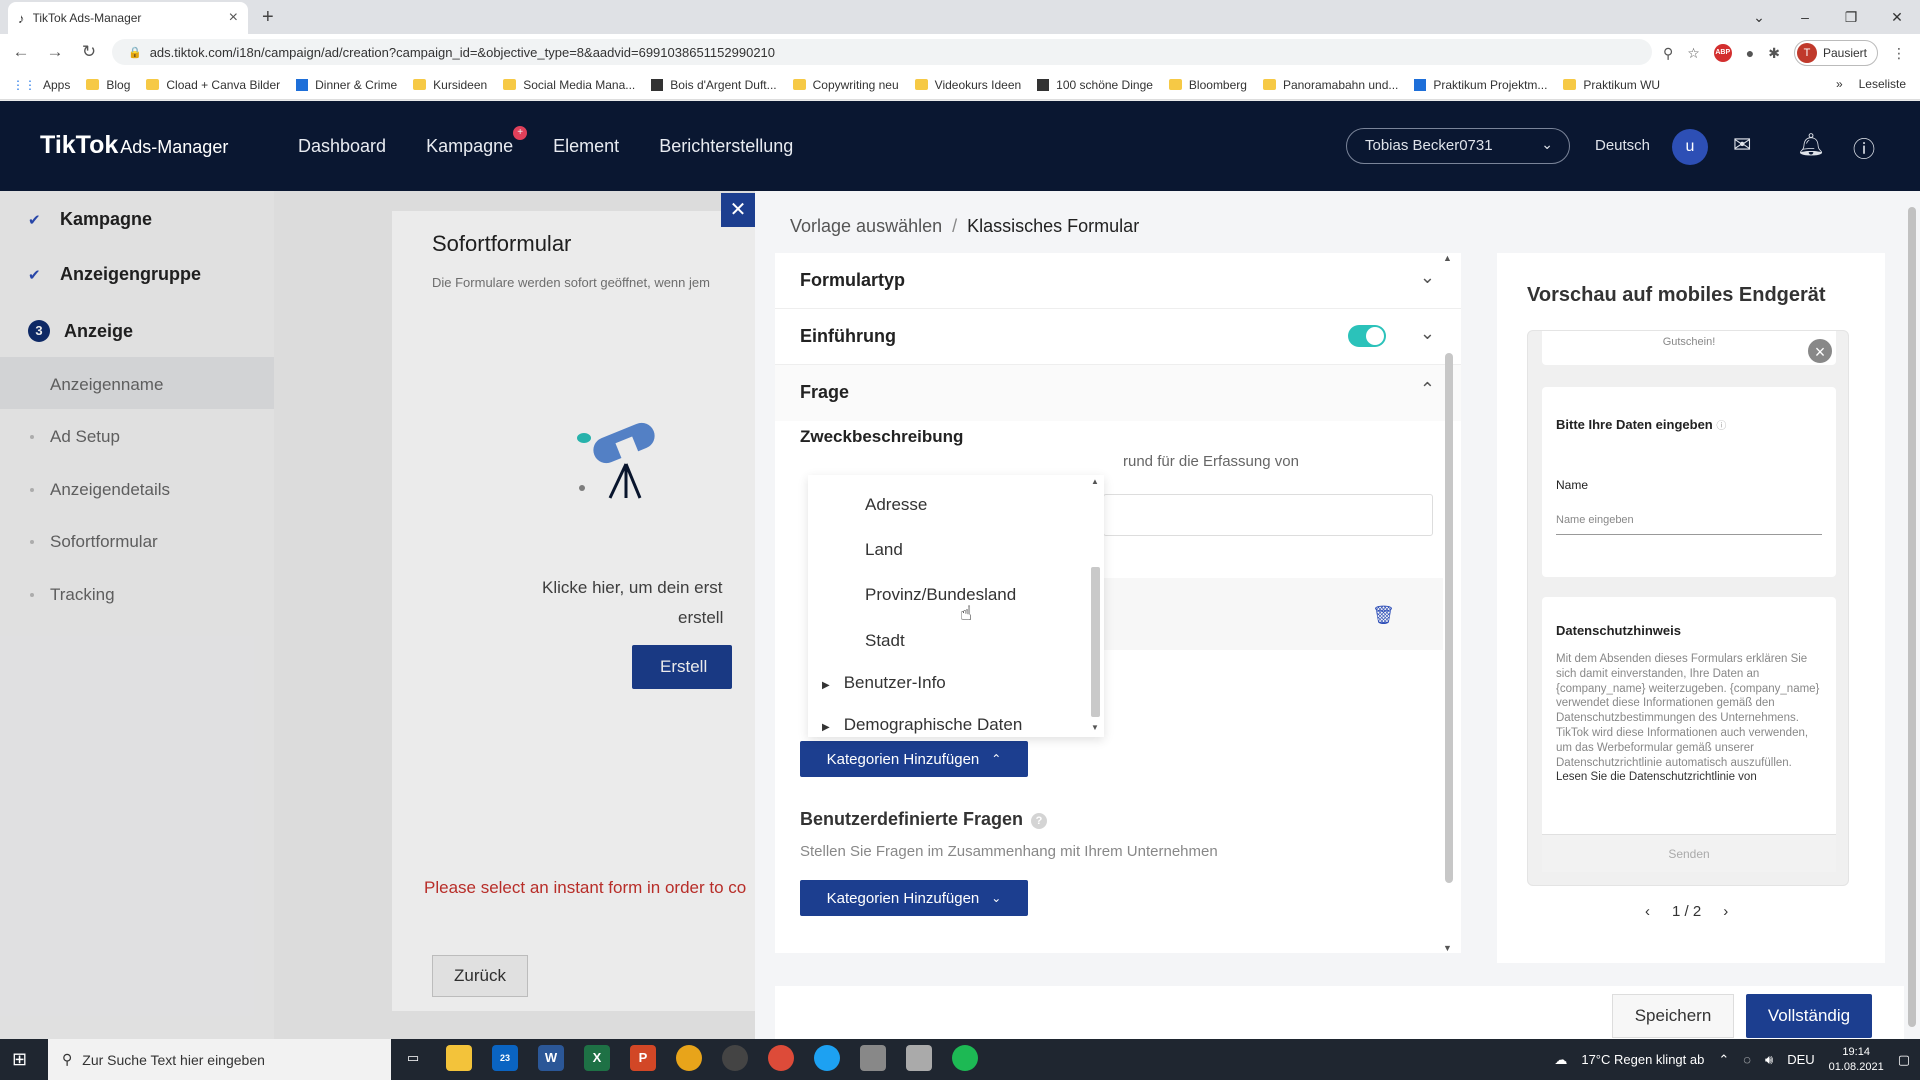 This screenshot has width=1920, height=1080. What do you see at coordinates (1693, 53) in the screenshot?
I see `bookmark-star-icon: ☆` at bounding box center [1693, 53].